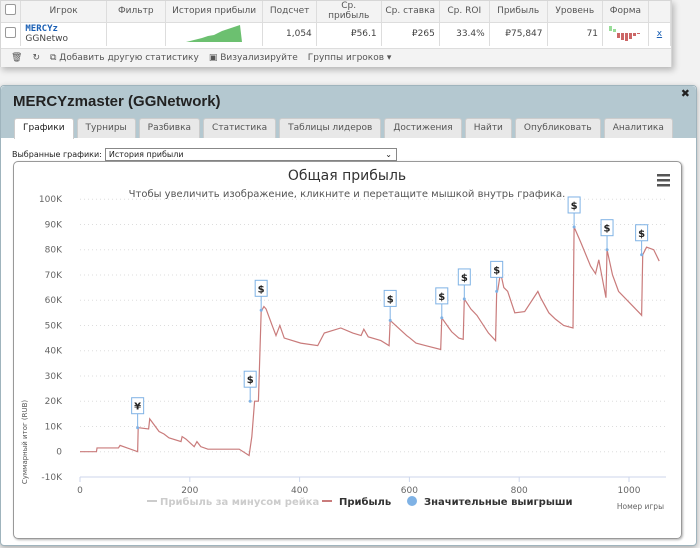  What do you see at coordinates (214, 12) in the screenshot?
I see `col-profit-history: История прибыли` at bounding box center [214, 12].